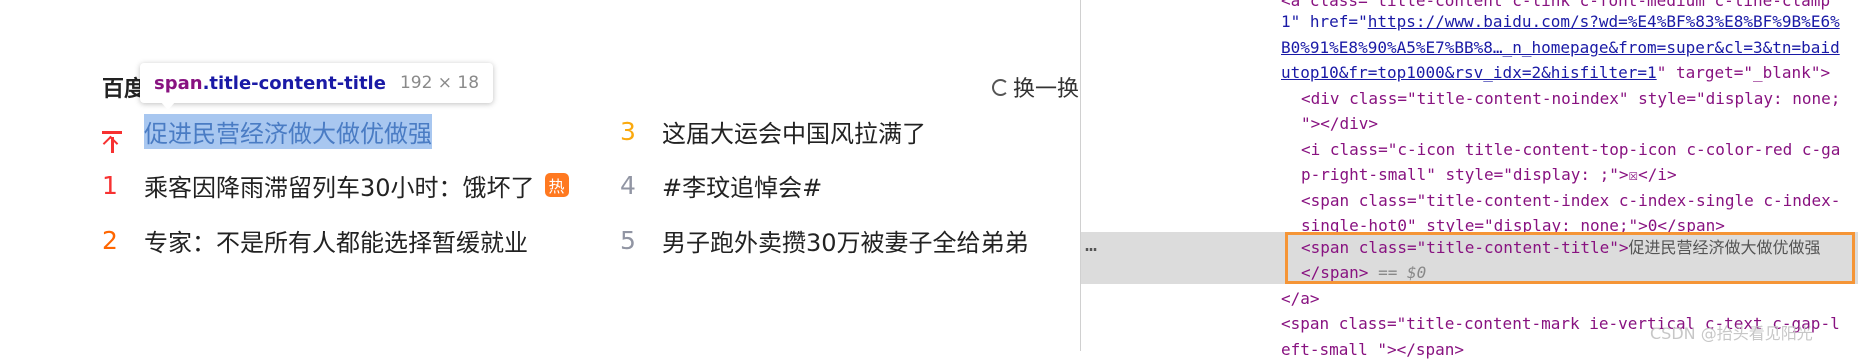  I want to click on hot-item-2: 2 专家：不是所有人都能选择暂缓就业, so click(315, 240).